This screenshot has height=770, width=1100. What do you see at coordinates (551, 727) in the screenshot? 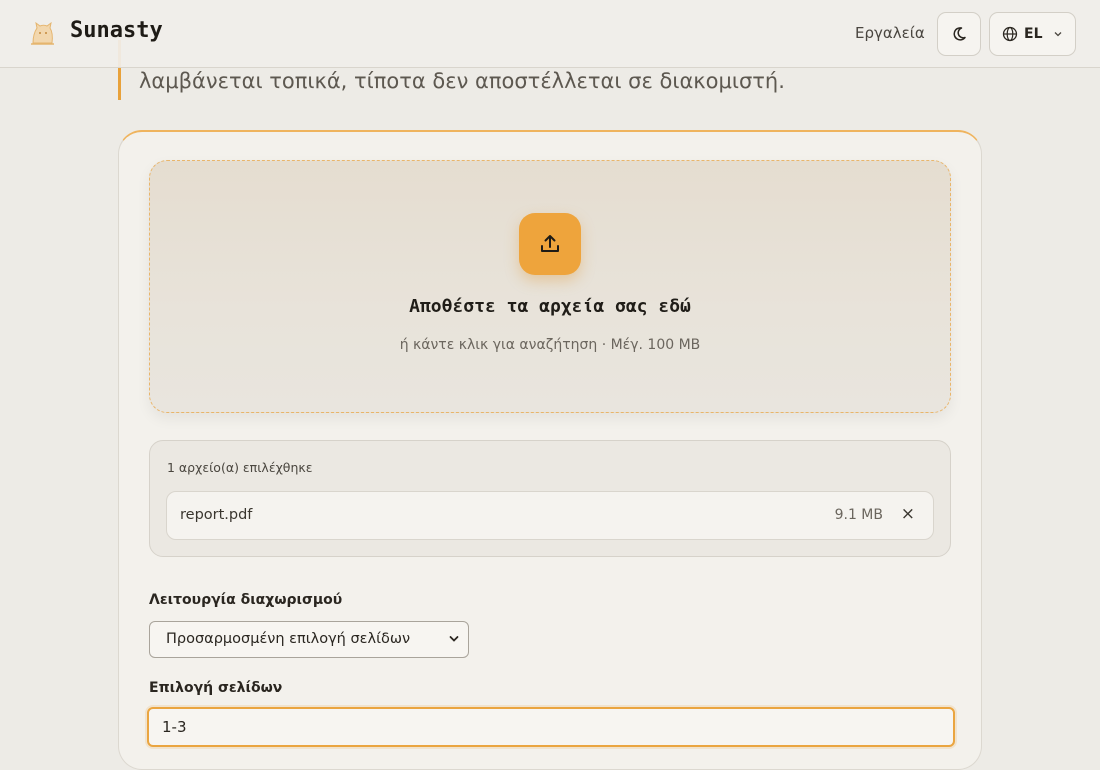
I see `page-selection-input: 1-3` at bounding box center [551, 727].